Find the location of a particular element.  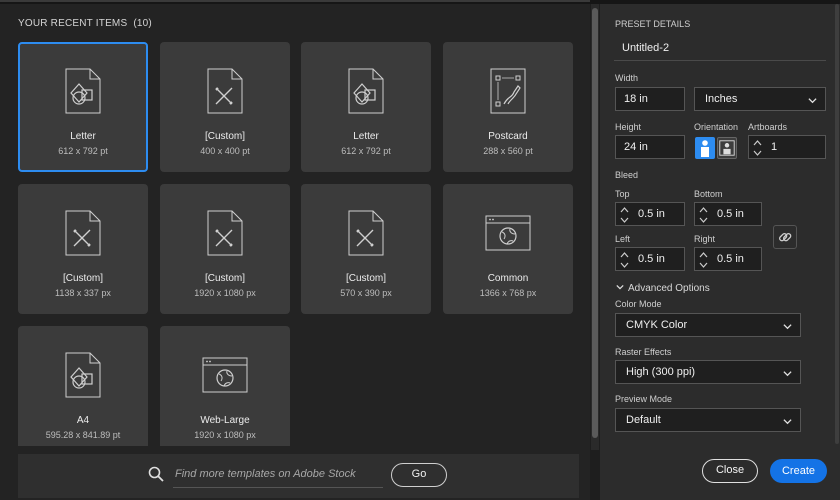

portrait-icon is located at coordinates (705, 148).